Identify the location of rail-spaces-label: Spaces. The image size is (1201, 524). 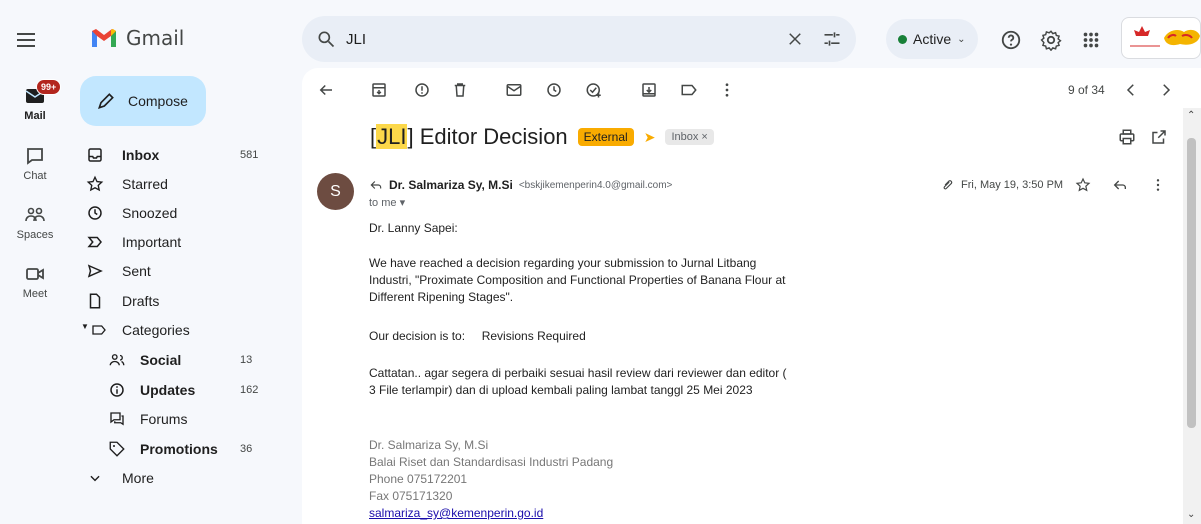
(35, 235).